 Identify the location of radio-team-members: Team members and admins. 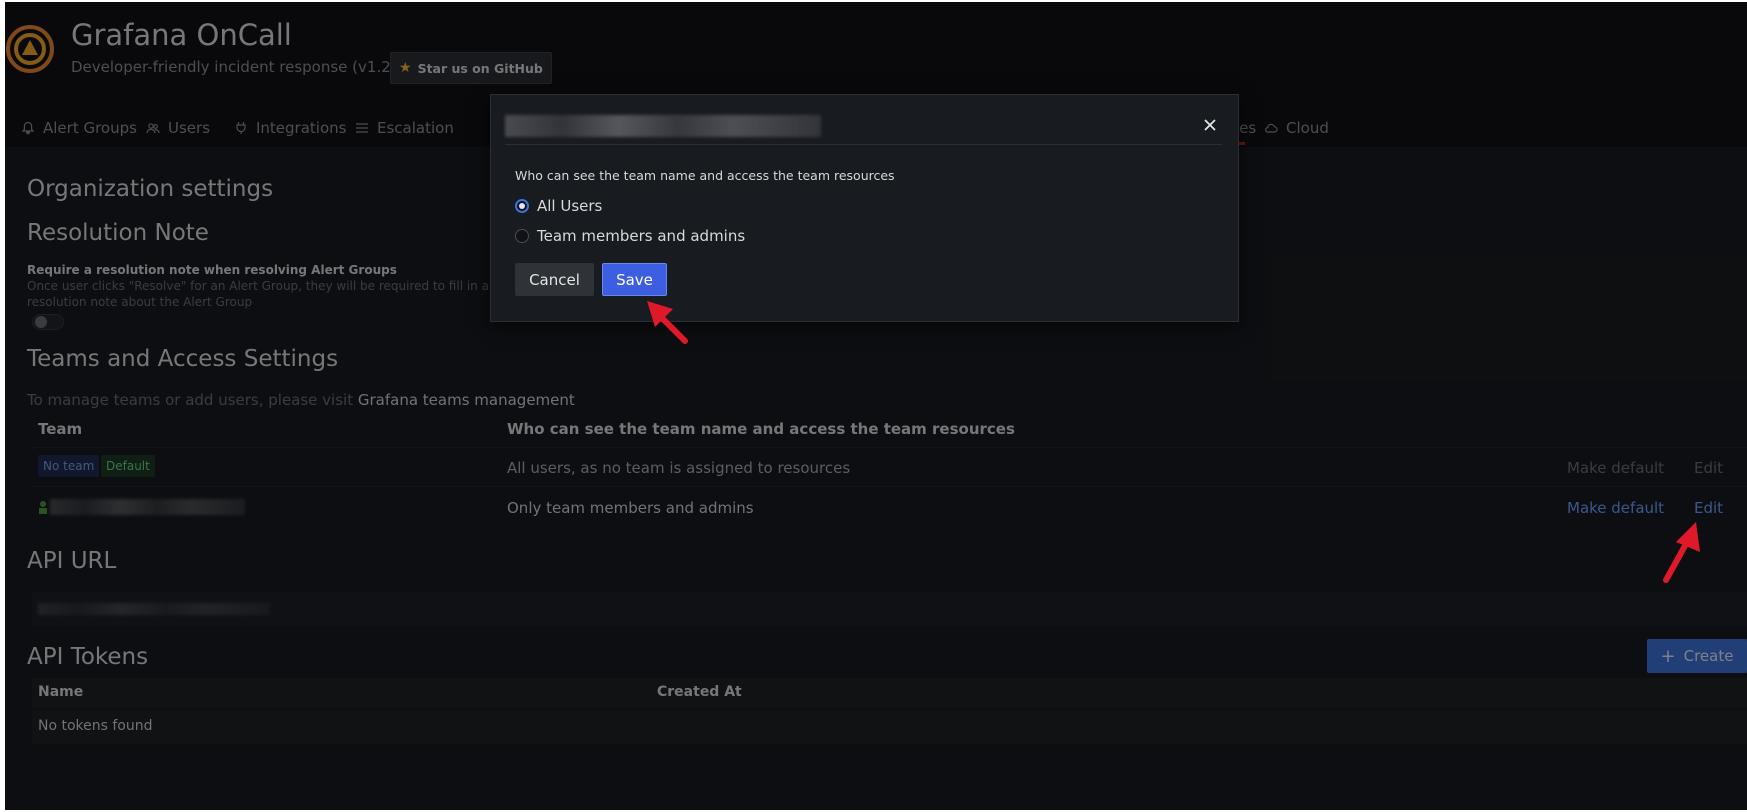
(630, 236).